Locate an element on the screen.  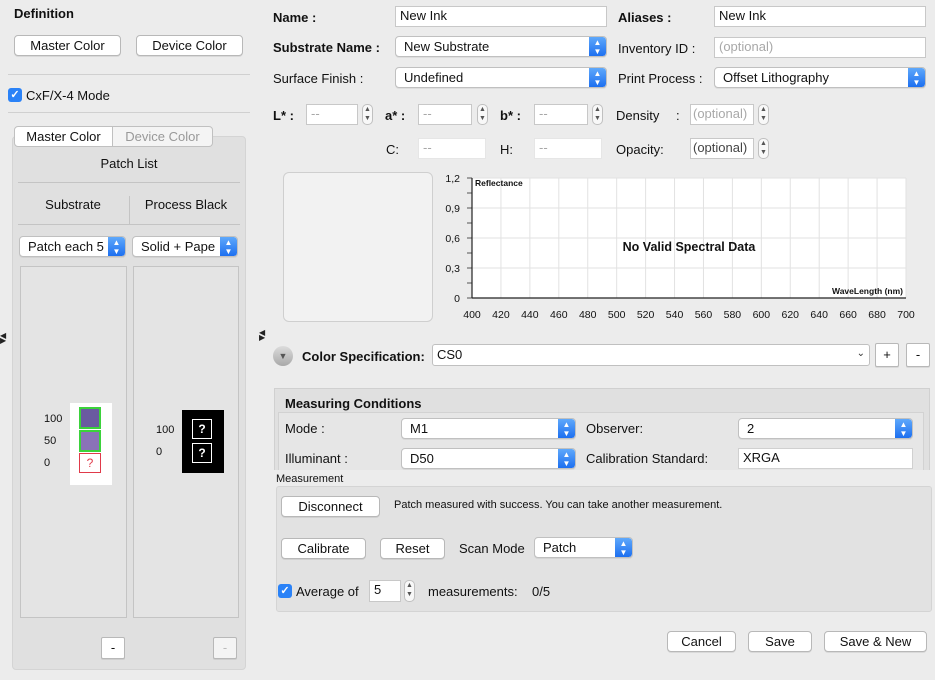
remove-color-spec-button: - is located at coordinates (918, 355).